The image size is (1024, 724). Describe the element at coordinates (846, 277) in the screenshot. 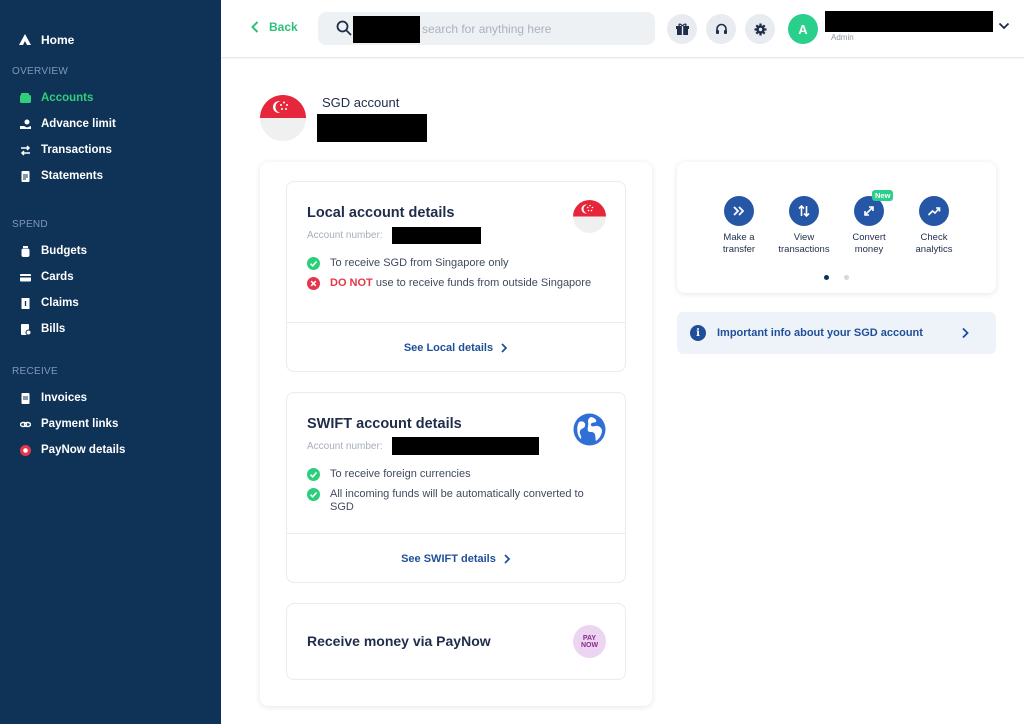

I see `carousel-dot` at that location.